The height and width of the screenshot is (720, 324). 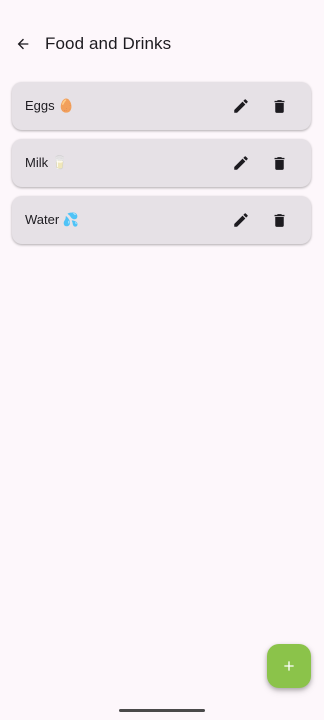 What do you see at coordinates (52, 219) in the screenshot?
I see `item-label: Water 💦` at bounding box center [52, 219].